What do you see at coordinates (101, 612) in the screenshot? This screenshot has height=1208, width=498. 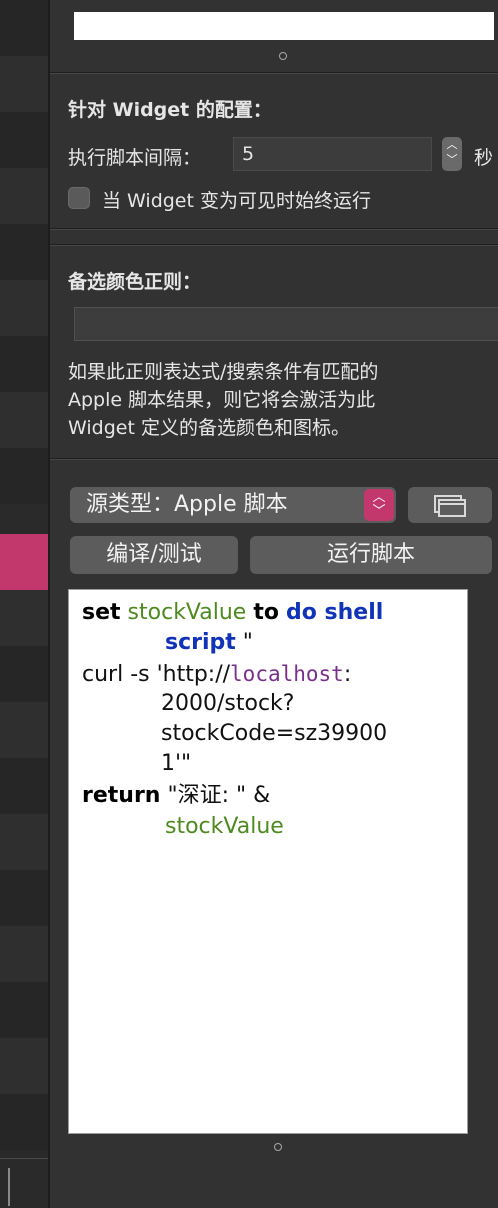 I see `code-keyword: set` at bounding box center [101, 612].